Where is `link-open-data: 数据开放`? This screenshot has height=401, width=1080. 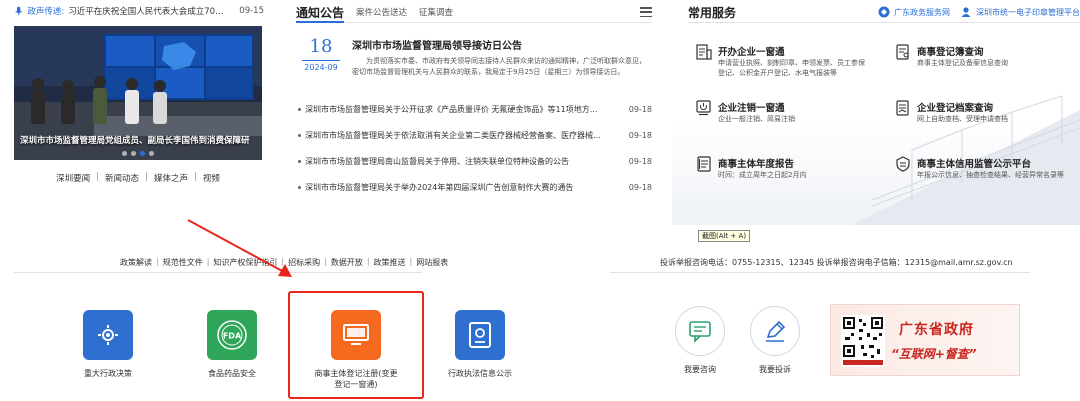
link-open-data: 数据开放 is located at coordinates (347, 262).